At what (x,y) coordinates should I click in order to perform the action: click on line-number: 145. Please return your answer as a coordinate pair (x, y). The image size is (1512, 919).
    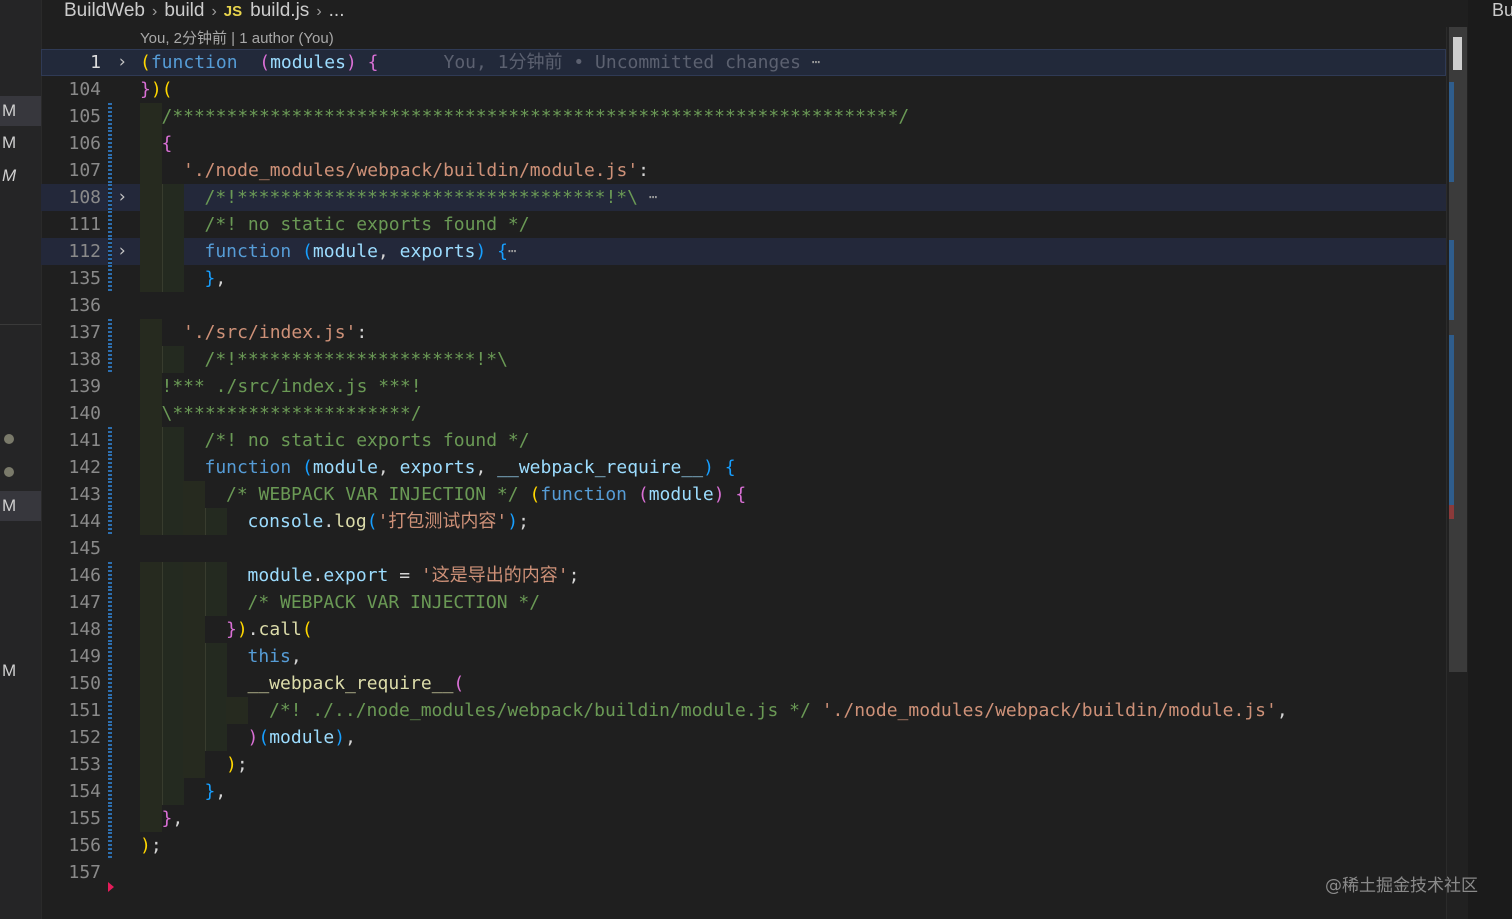
    Looking at the image, I should click on (84, 548).